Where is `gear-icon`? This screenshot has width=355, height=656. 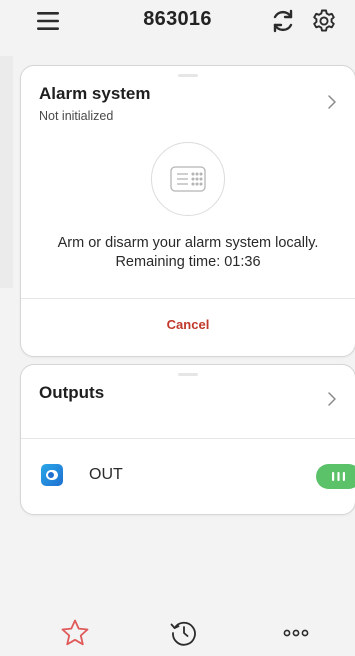 gear-icon is located at coordinates (324, 21).